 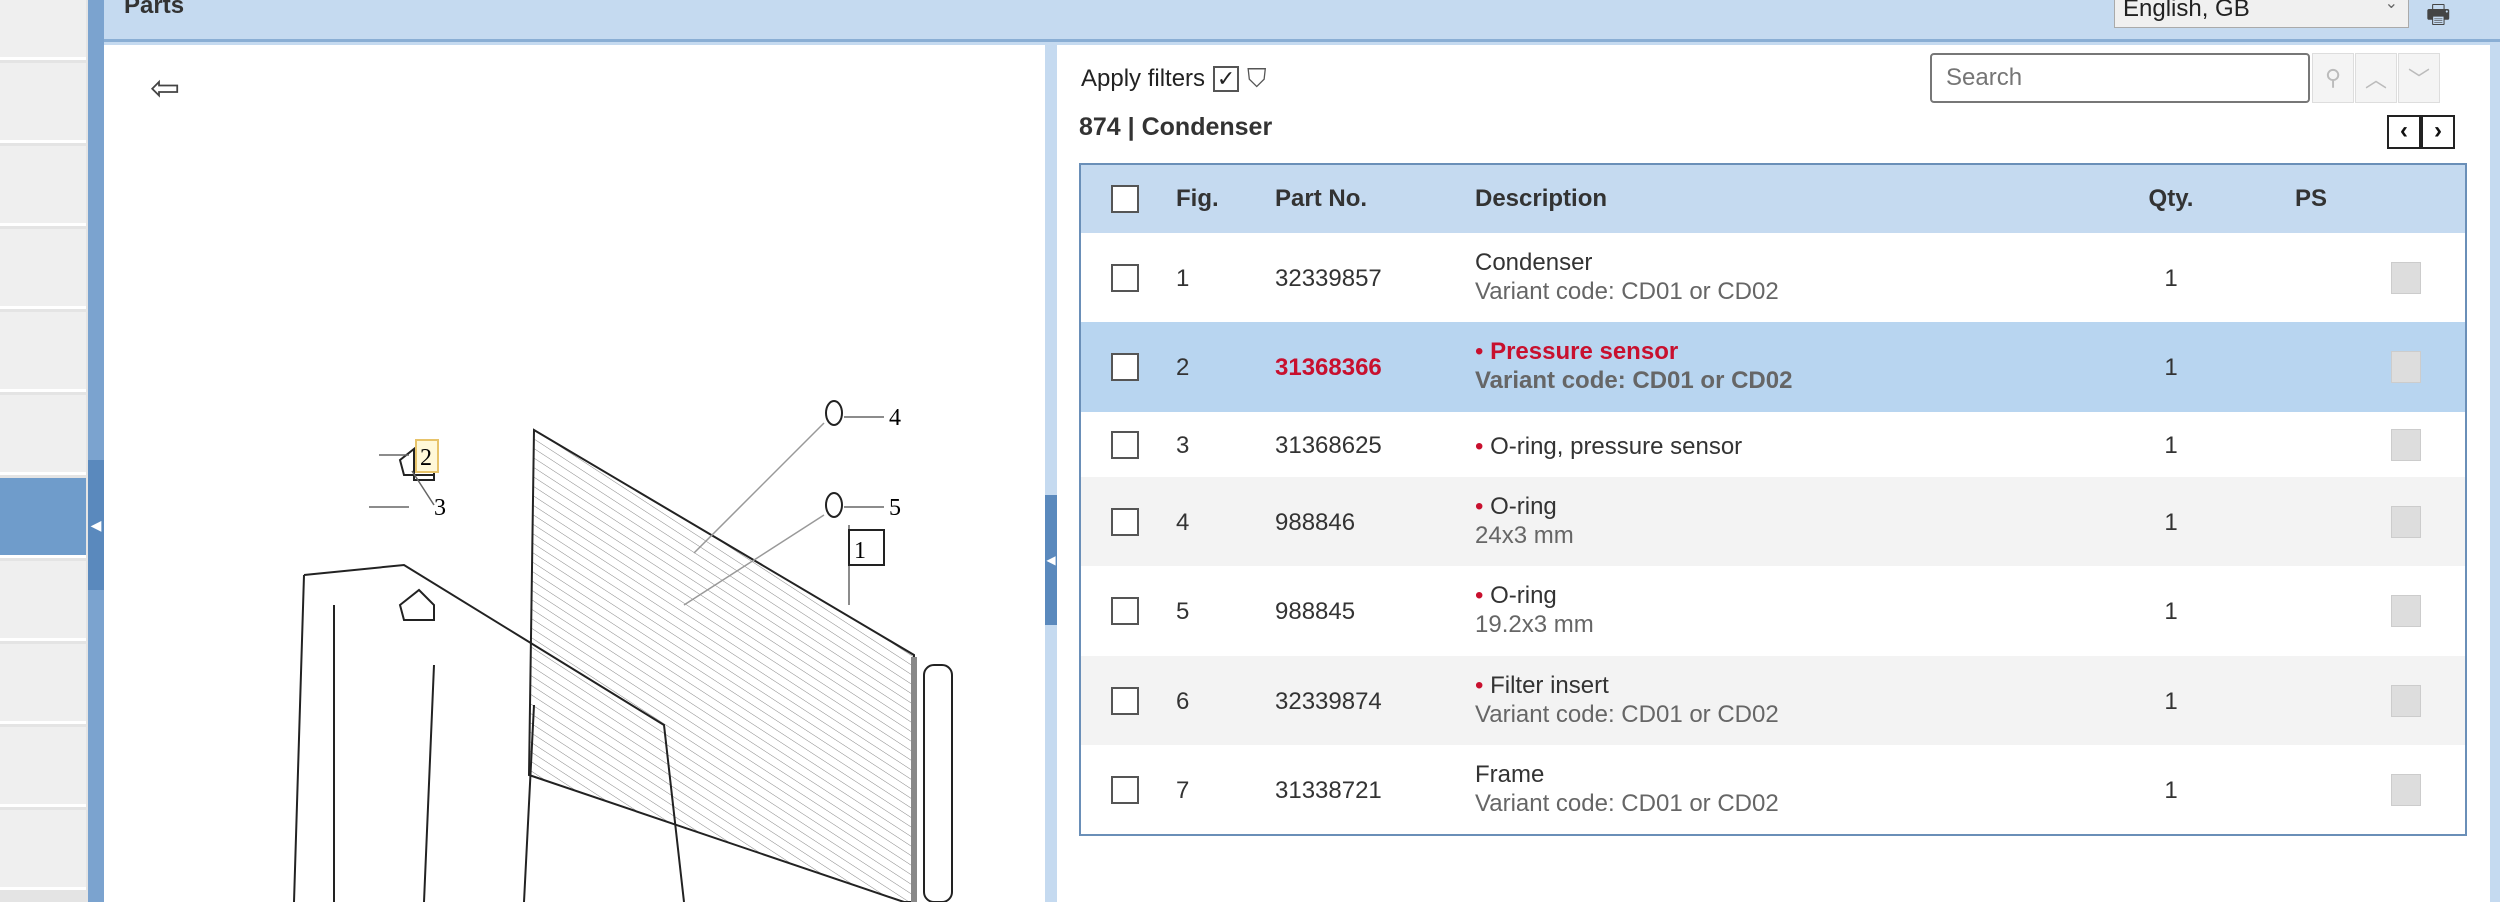 I want to click on col-fig: Fig., so click(x=1197, y=199).